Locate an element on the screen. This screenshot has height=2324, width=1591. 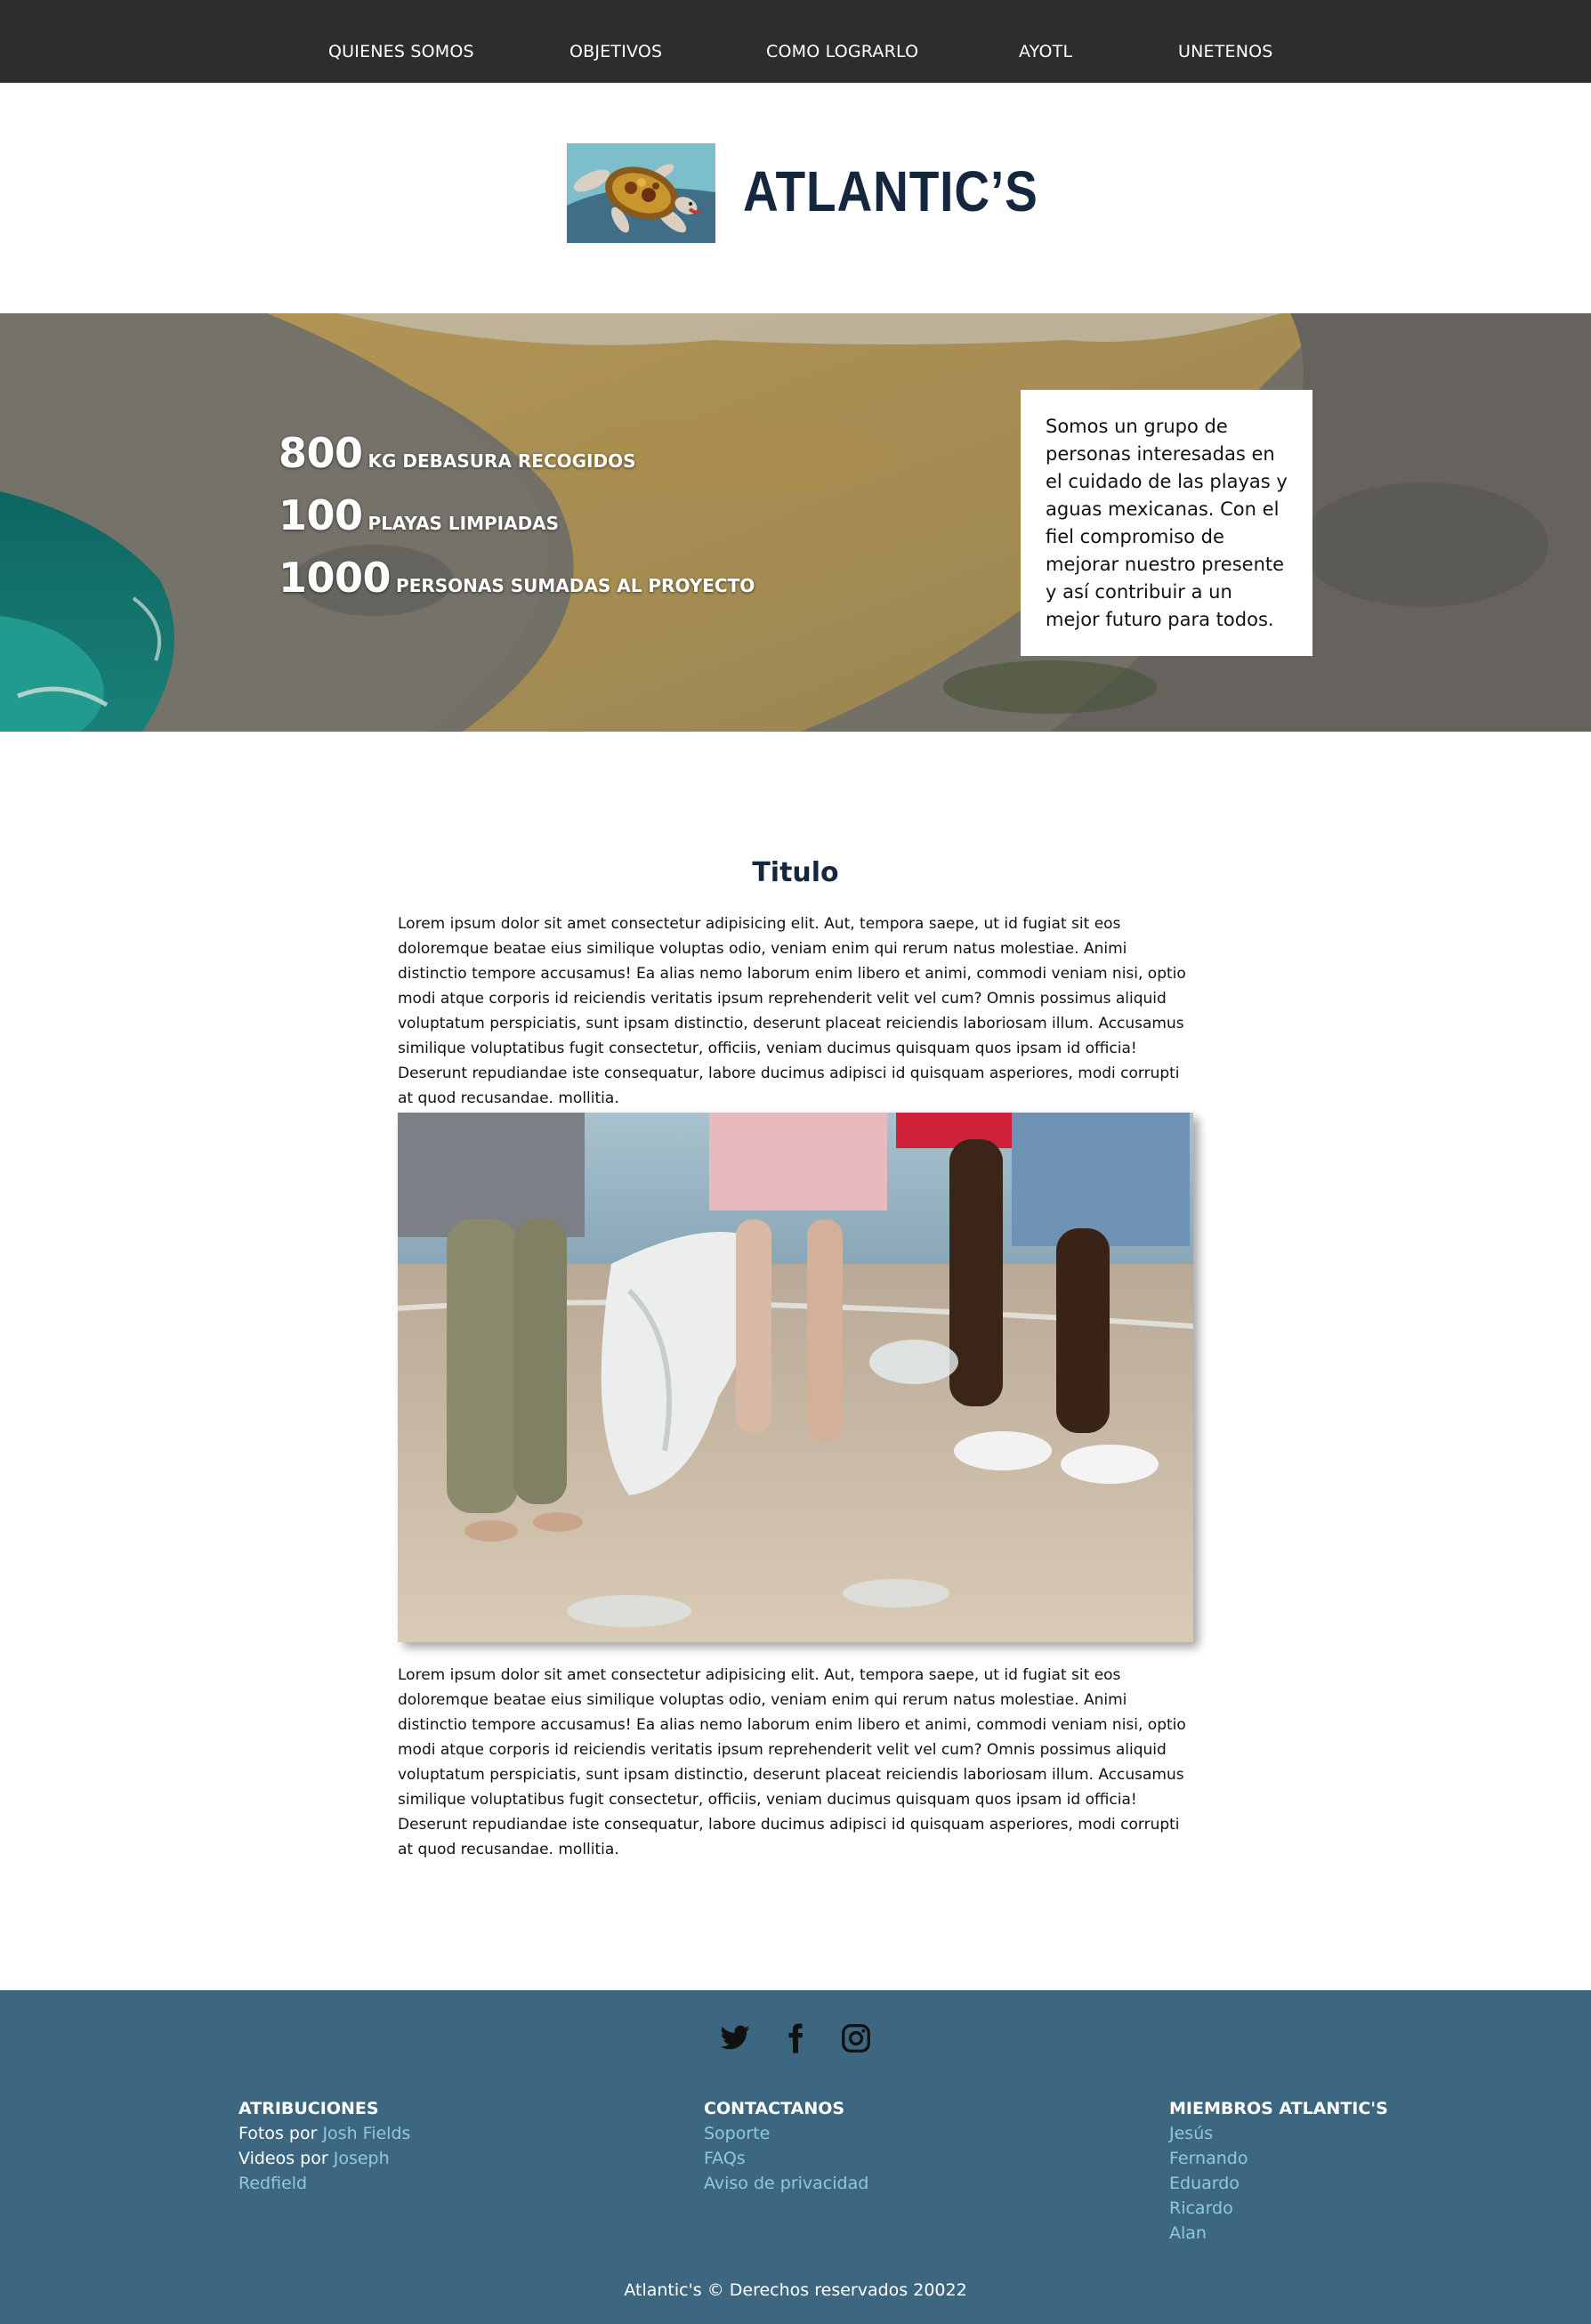
footer-heading-members: MIEMBROS ATLANTIC'S is located at coordinates (1278, 2108).